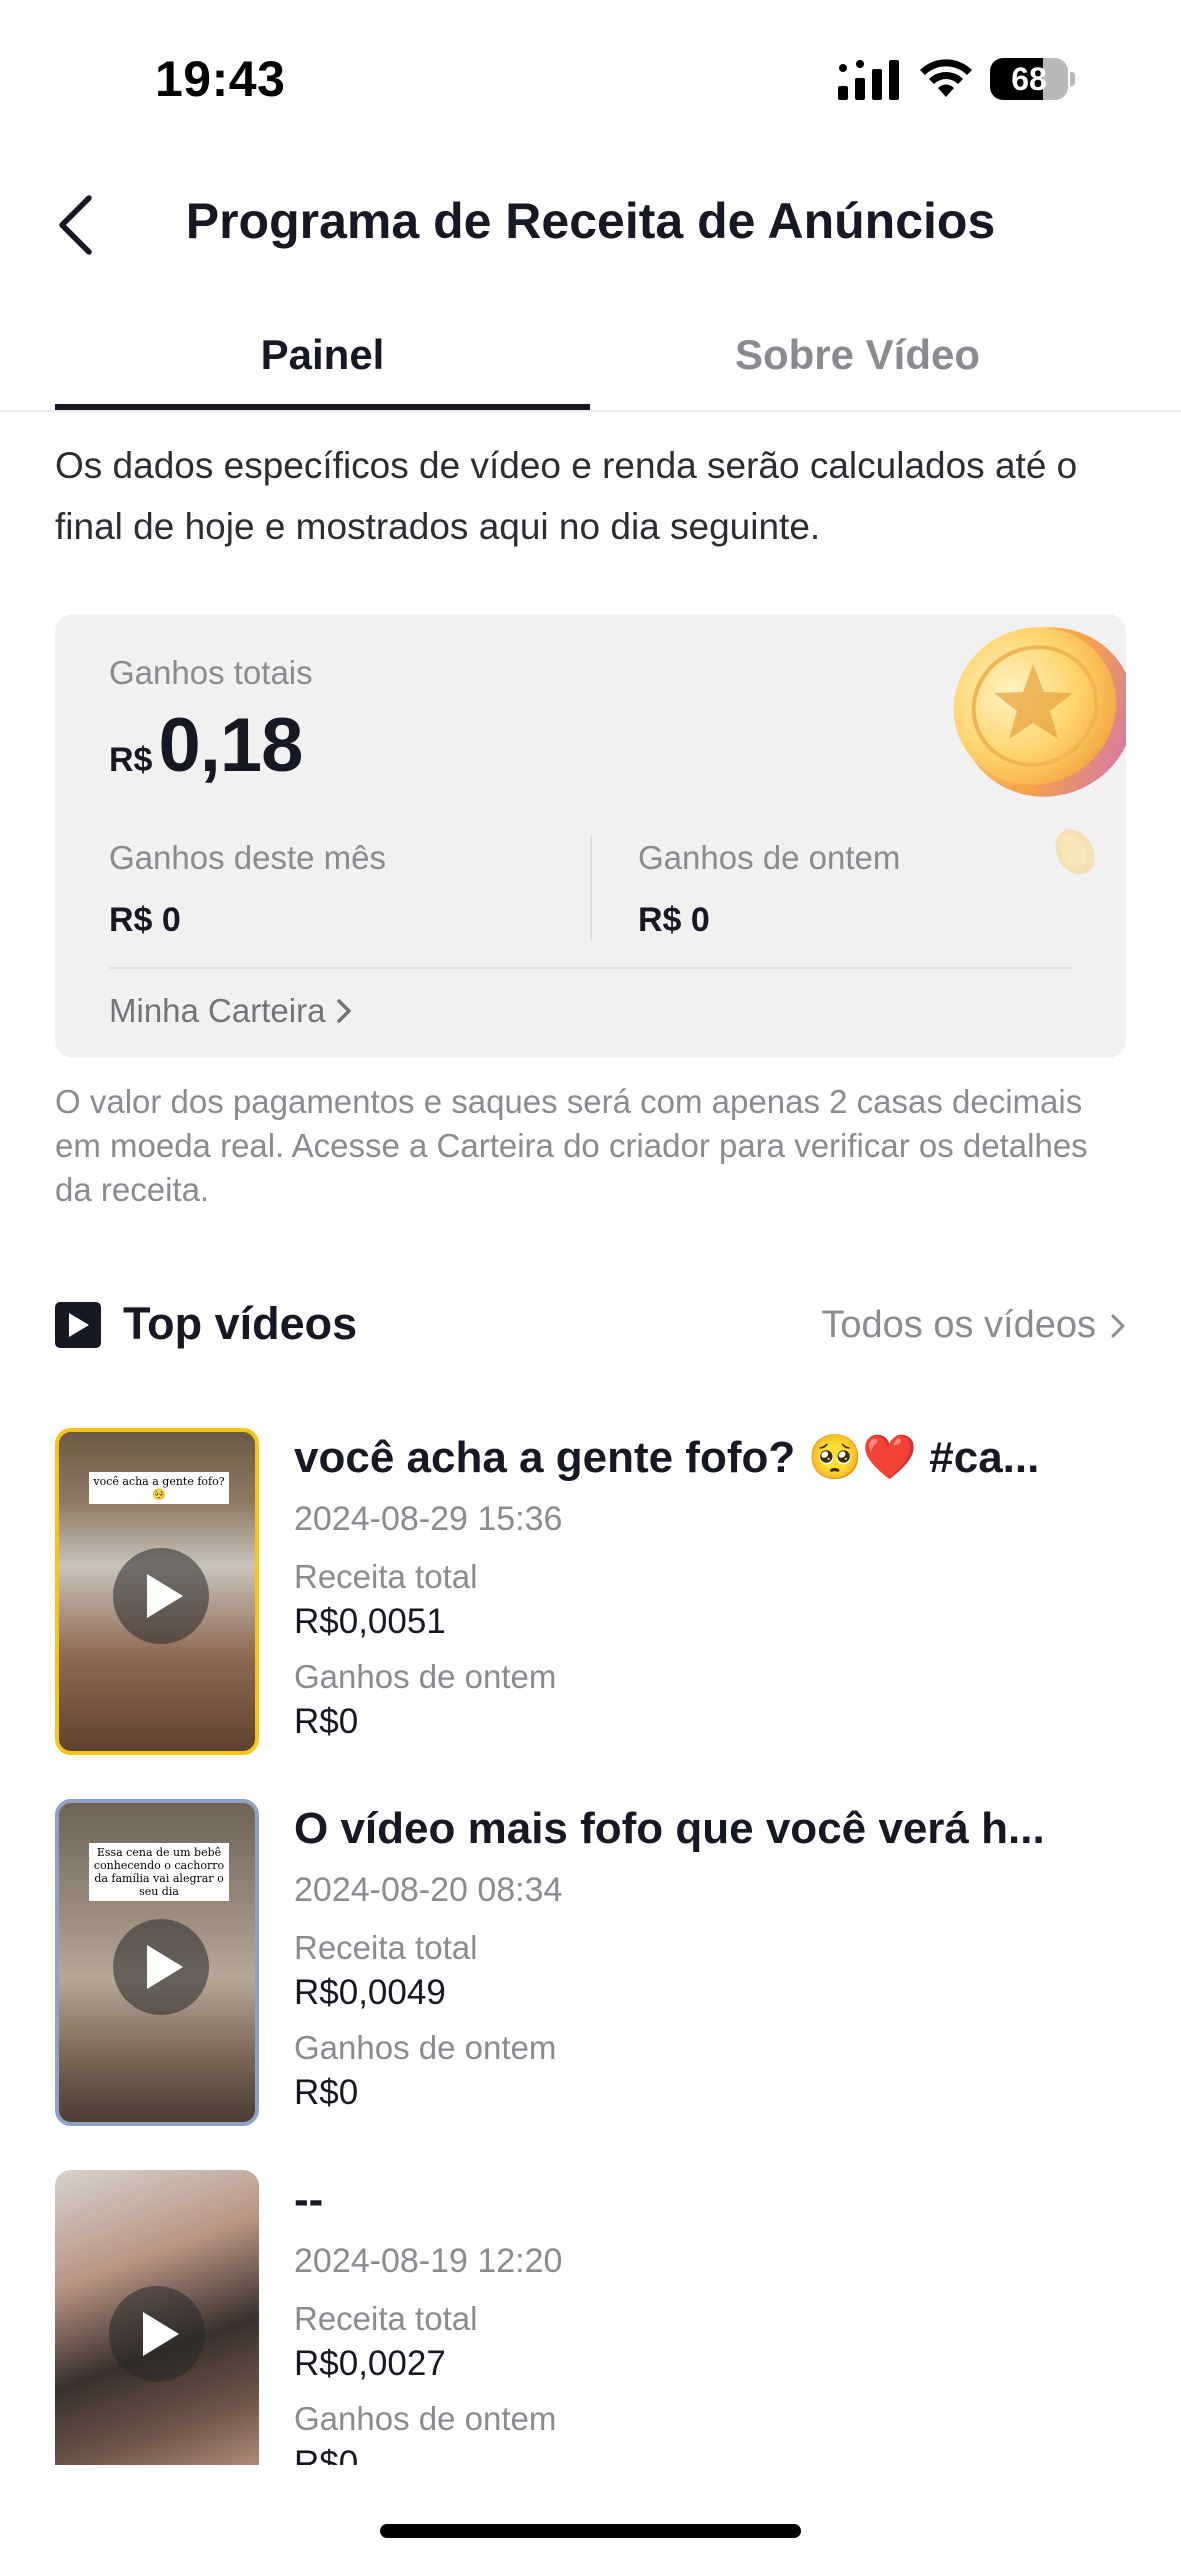 The image size is (1181, 2560). I want to click on month-earnings-label: Ganhos deste mês, so click(247, 857).